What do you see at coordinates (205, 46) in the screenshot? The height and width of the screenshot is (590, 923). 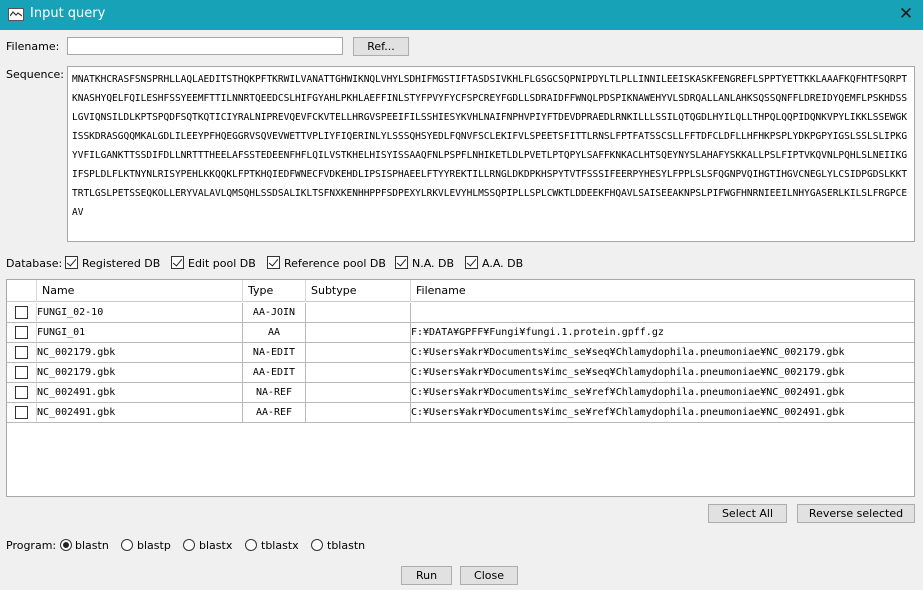 I see `filename-input` at bounding box center [205, 46].